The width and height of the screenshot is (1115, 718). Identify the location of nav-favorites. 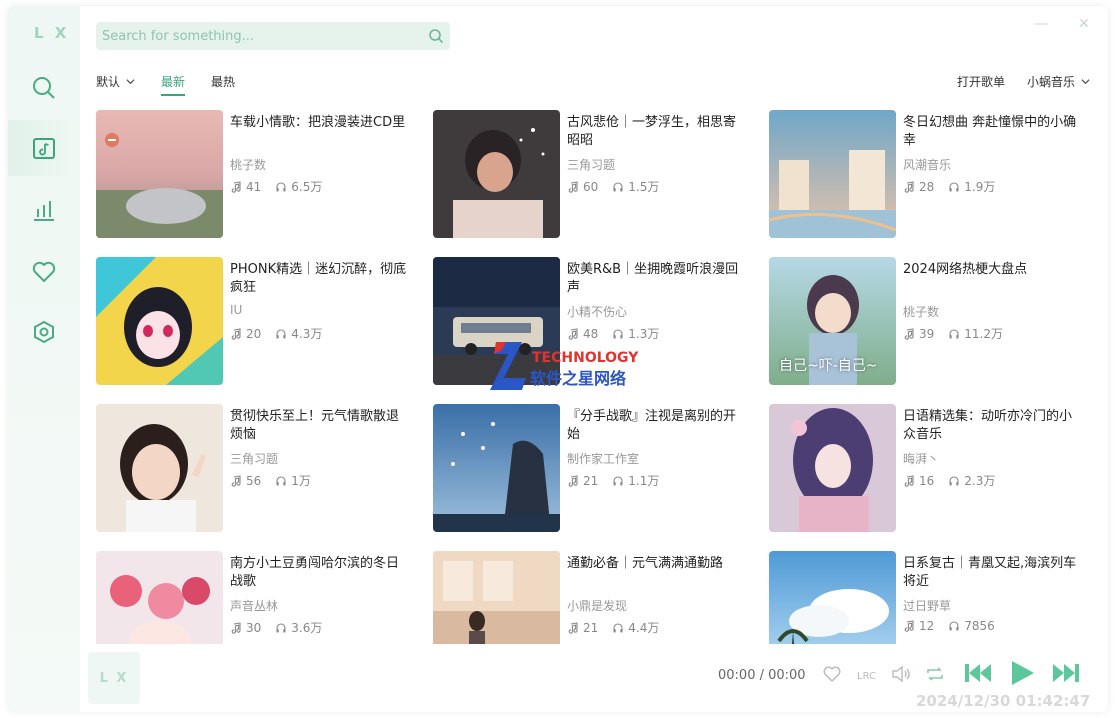
(44, 272).